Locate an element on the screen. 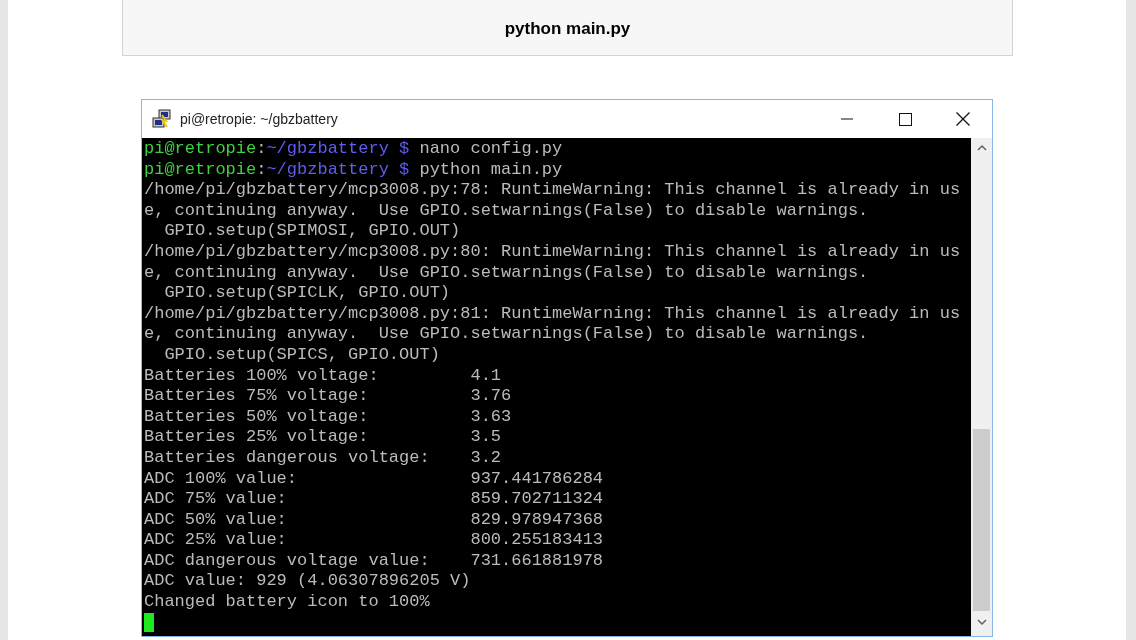 The width and height of the screenshot is (1136, 640). output-line: ADC value: 929 (4.06307896205 V) is located at coordinates (308, 582).